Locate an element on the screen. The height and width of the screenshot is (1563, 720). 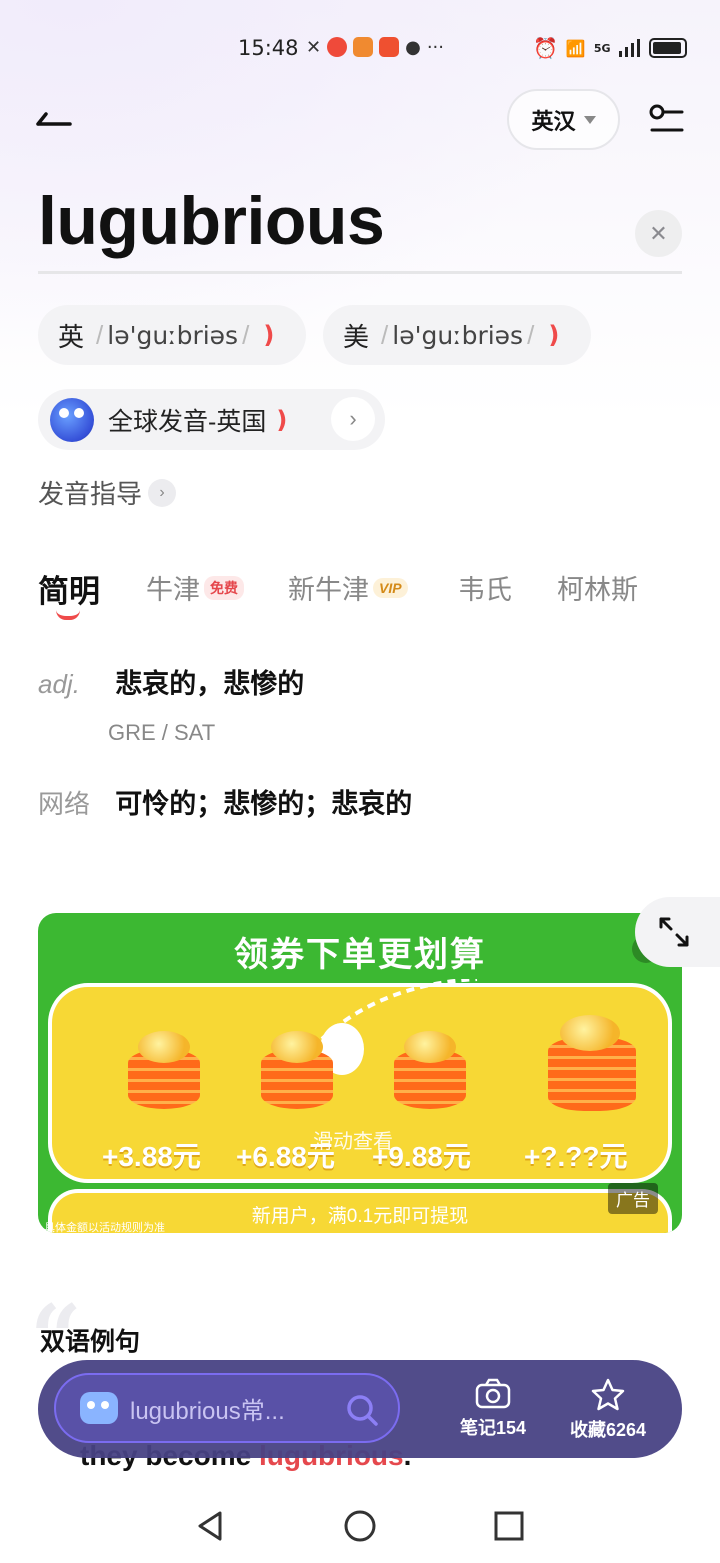
clear-button: ✕ is located at coordinates (658, 233).